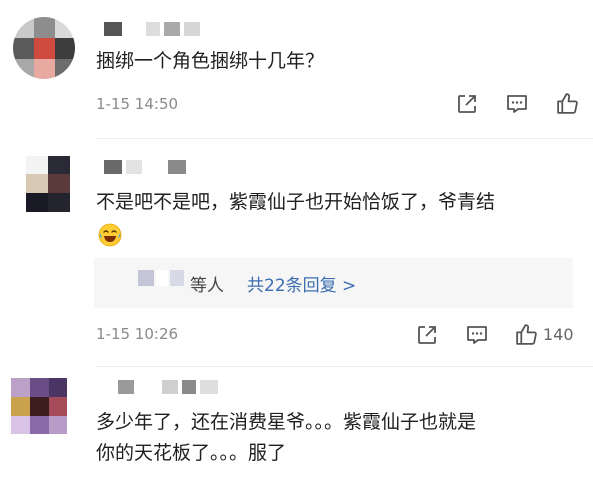  What do you see at coordinates (296, 202) in the screenshot?
I see `comment-text: 不是吧不是吧，紫霞仙子也开始恰饭了，爷青结` at bounding box center [296, 202].